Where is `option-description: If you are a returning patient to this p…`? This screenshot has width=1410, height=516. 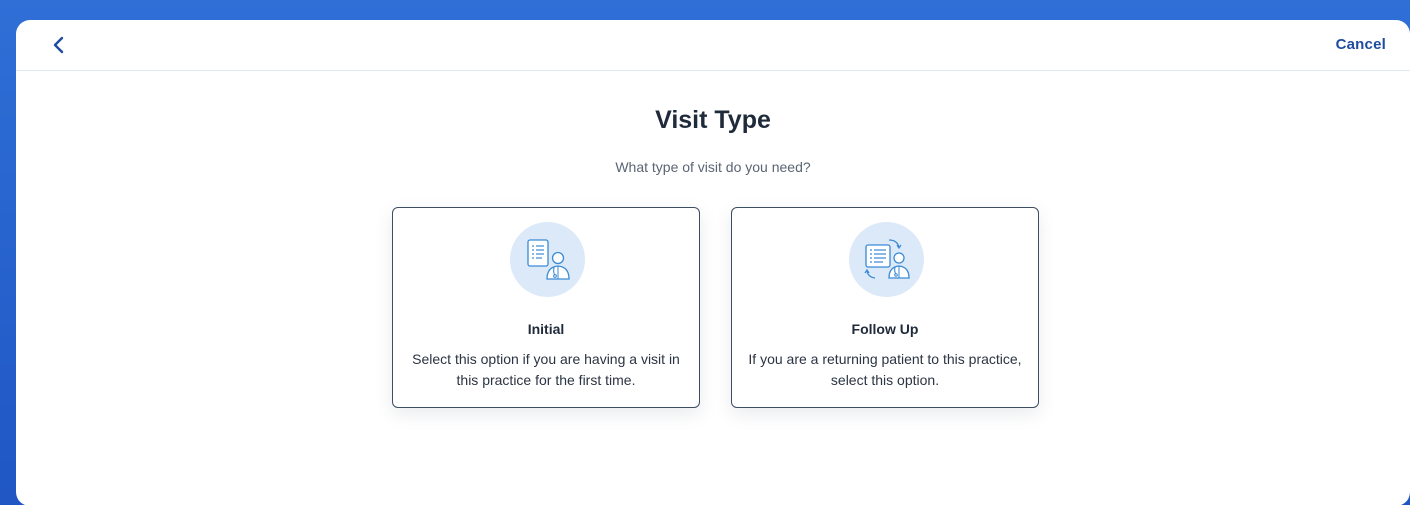
option-description: If you are a returning patient to this p… is located at coordinates (885, 369).